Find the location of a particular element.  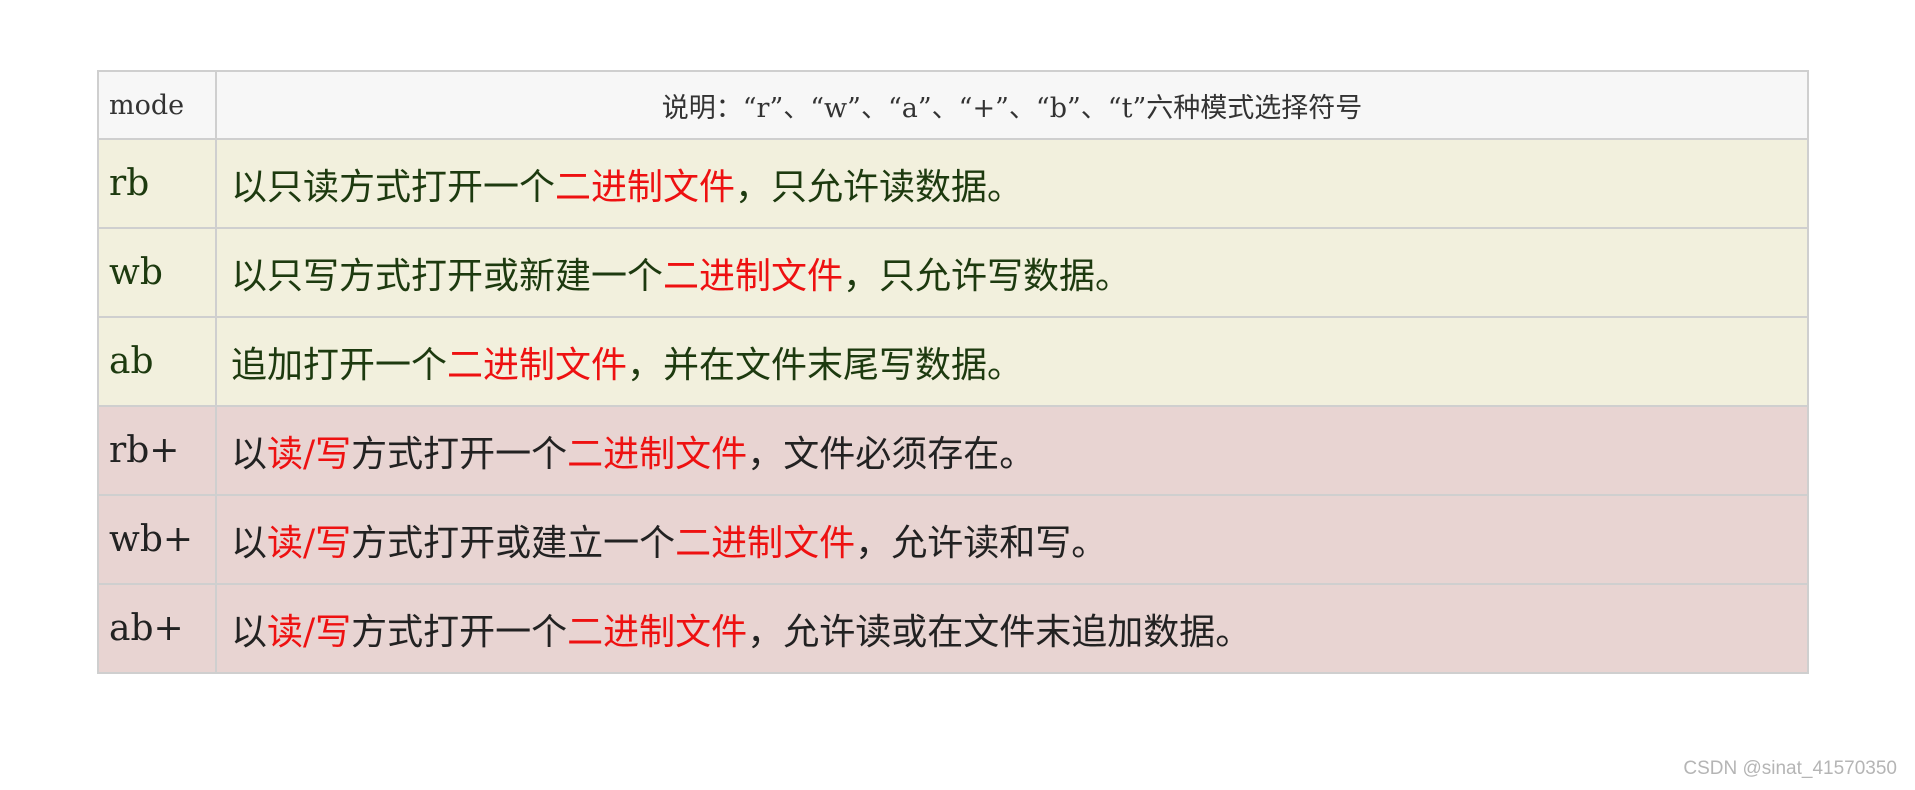

description-text: ，并在文件末尾写数据。 is located at coordinates (825, 365).